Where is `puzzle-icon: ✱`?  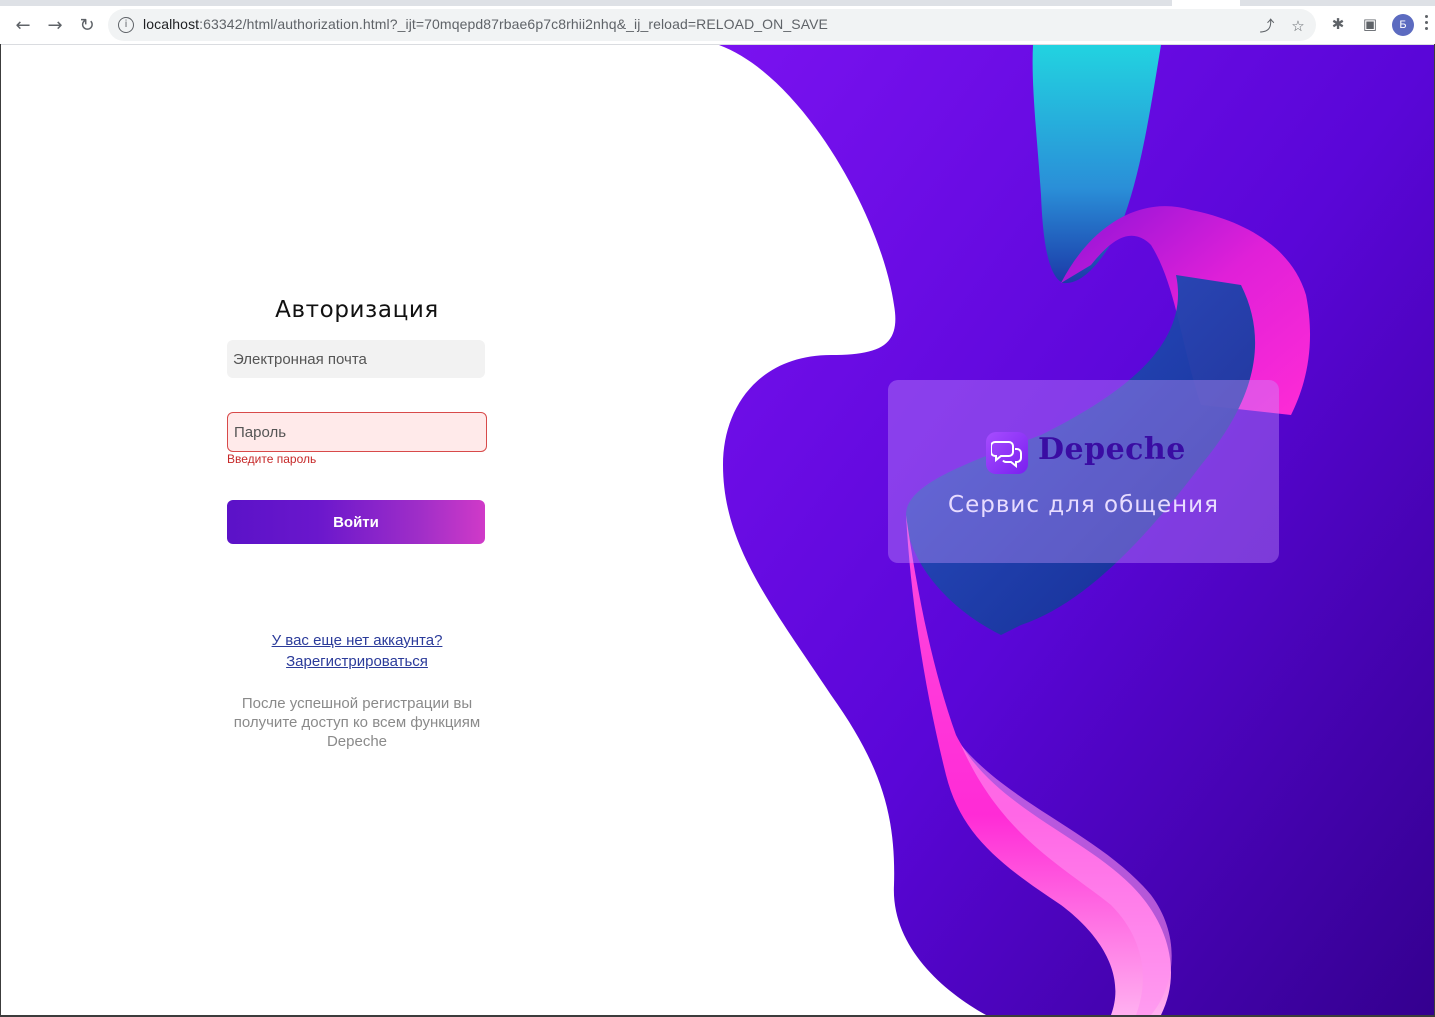
puzzle-icon: ✱ is located at coordinates (1338, 24).